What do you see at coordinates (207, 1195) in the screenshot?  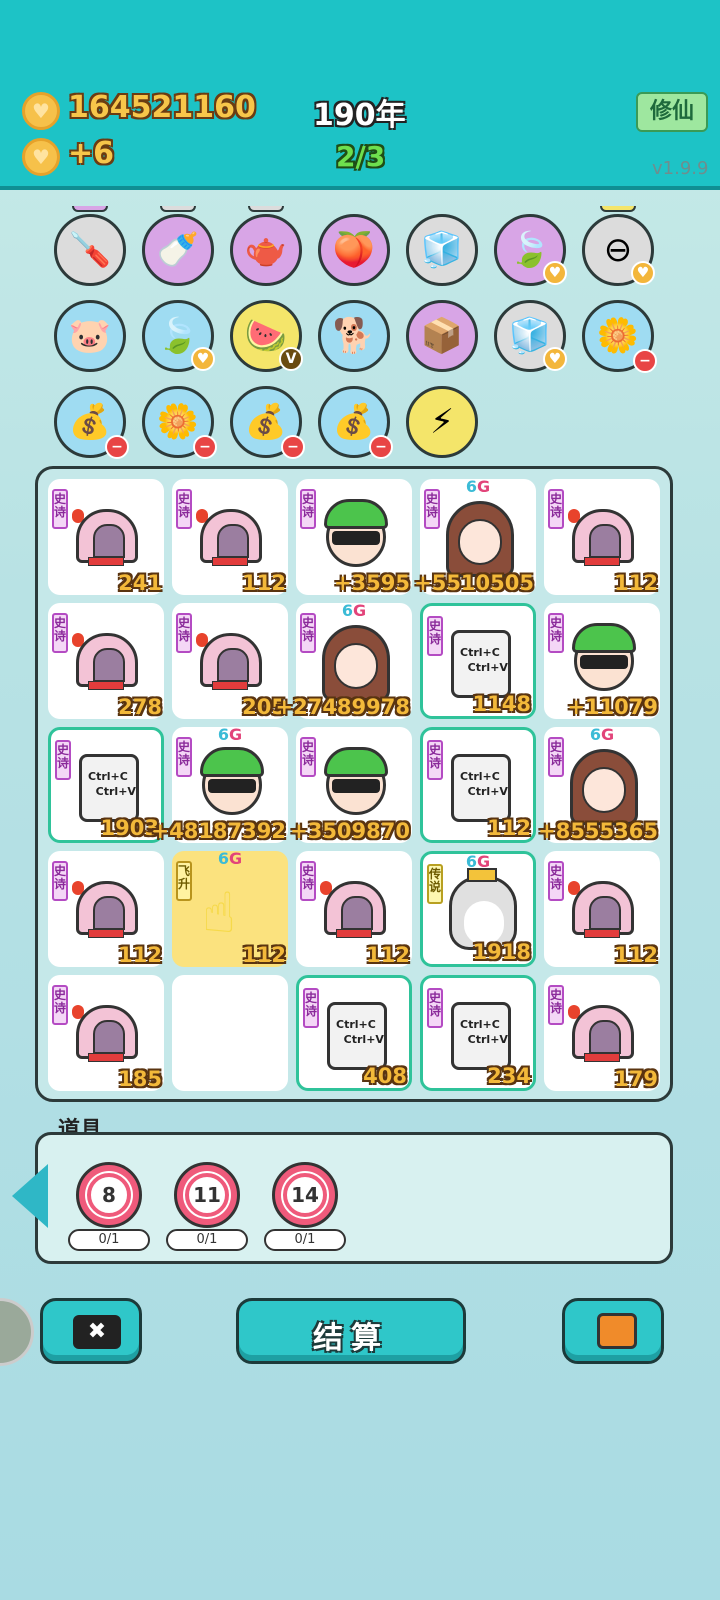 I see `target-prop-2: 11` at bounding box center [207, 1195].